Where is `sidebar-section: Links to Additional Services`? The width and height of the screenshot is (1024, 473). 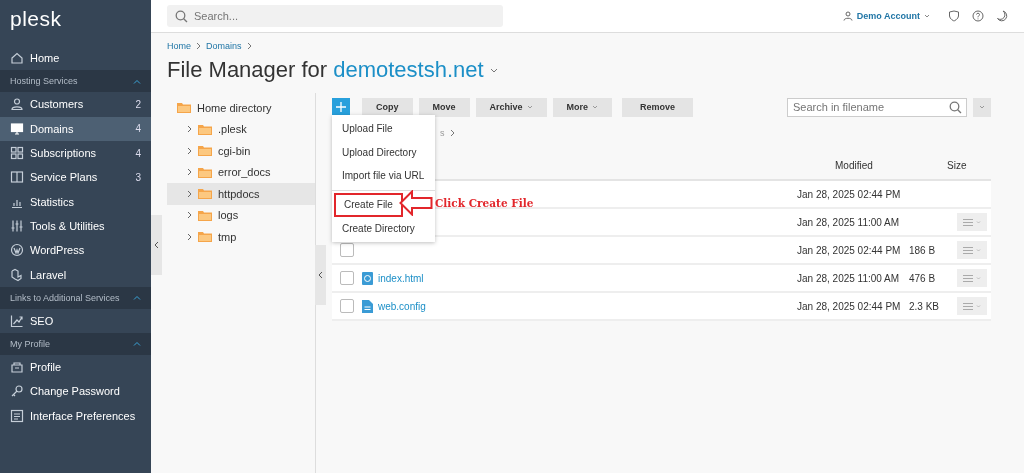 sidebar-section: Links to Additional Services is located at coordinates (75, 297).